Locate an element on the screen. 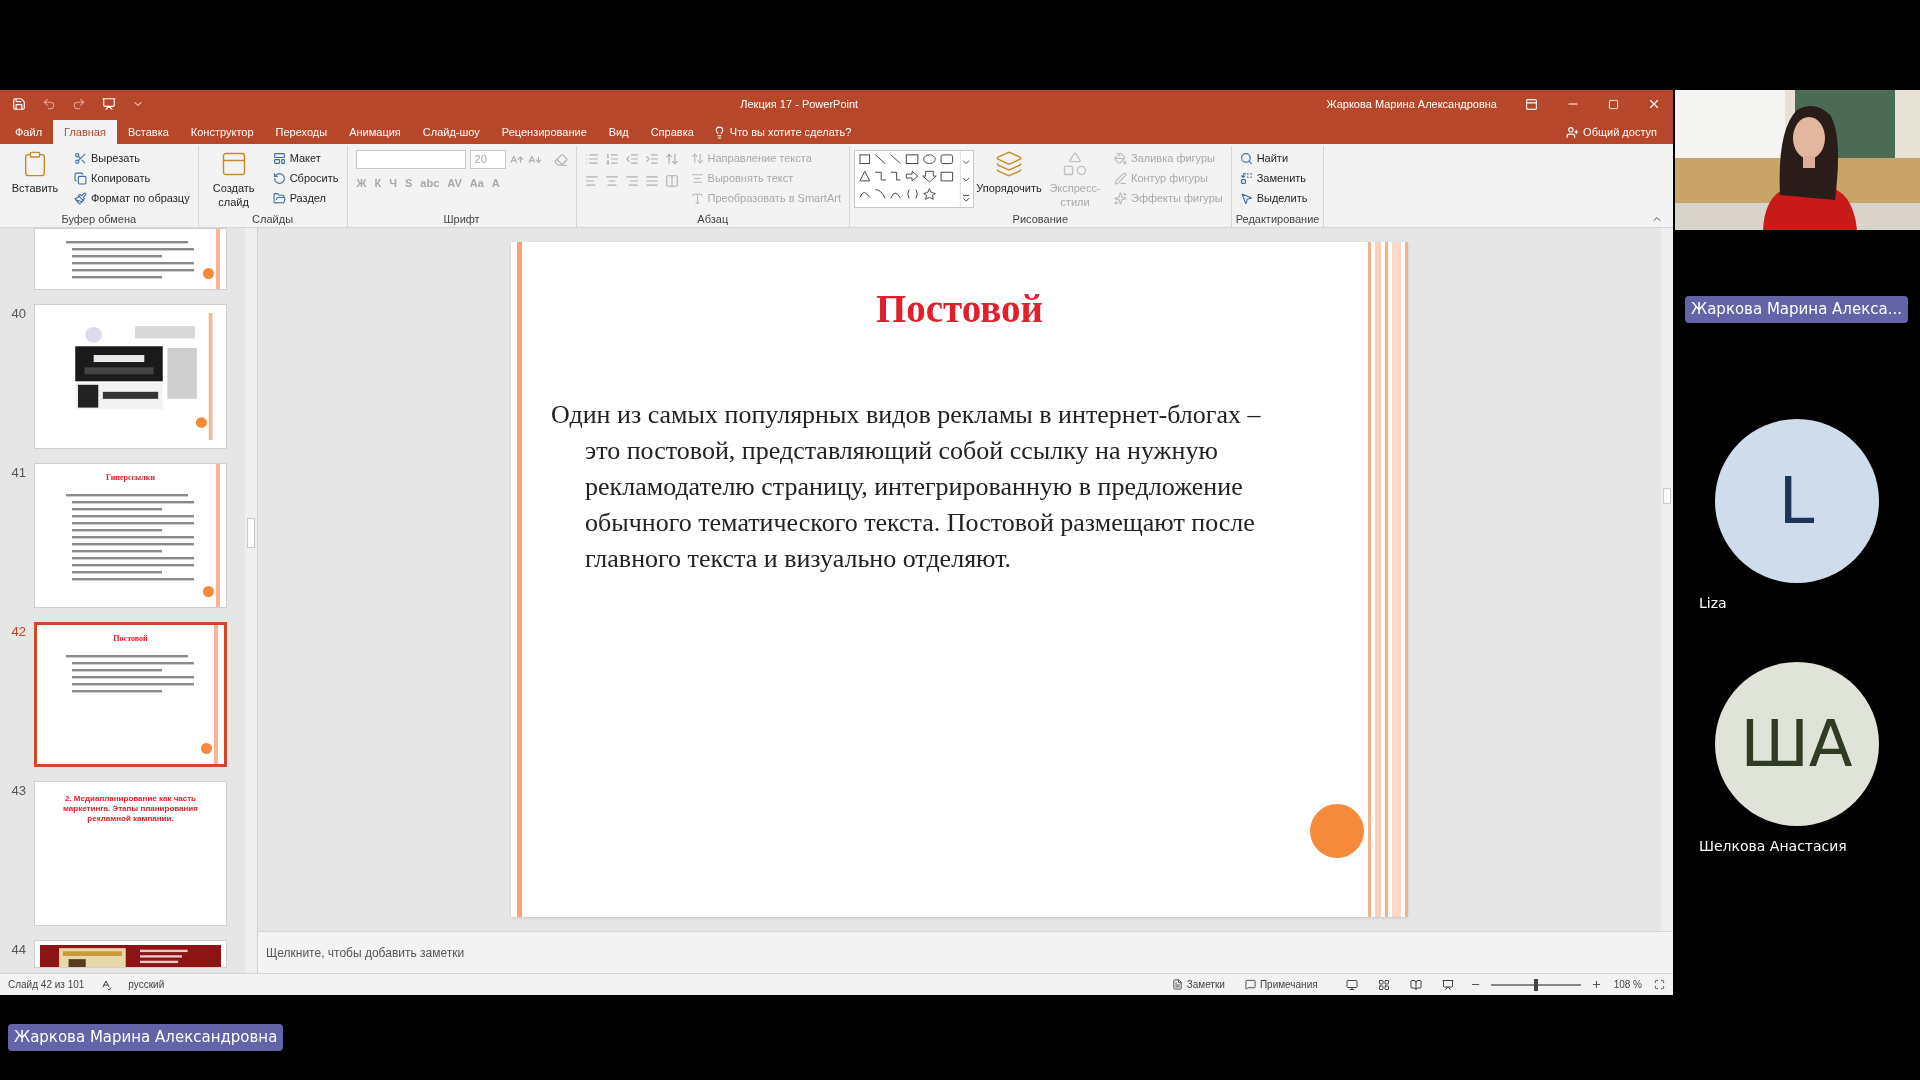 This screenshot has width=1920, height=1080. comment-icon is located at coordinates (1250, 984).